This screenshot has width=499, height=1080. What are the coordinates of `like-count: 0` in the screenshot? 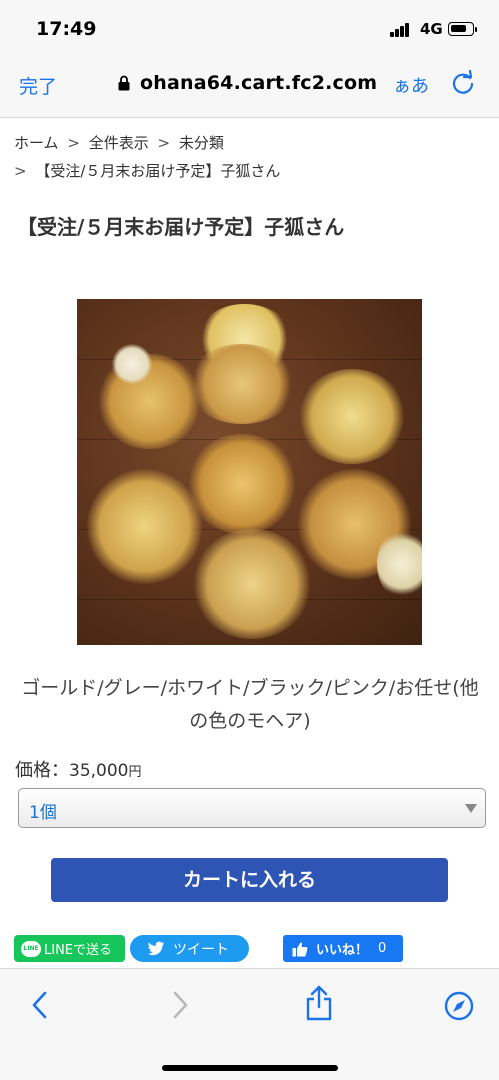 It's located at (382, 948).